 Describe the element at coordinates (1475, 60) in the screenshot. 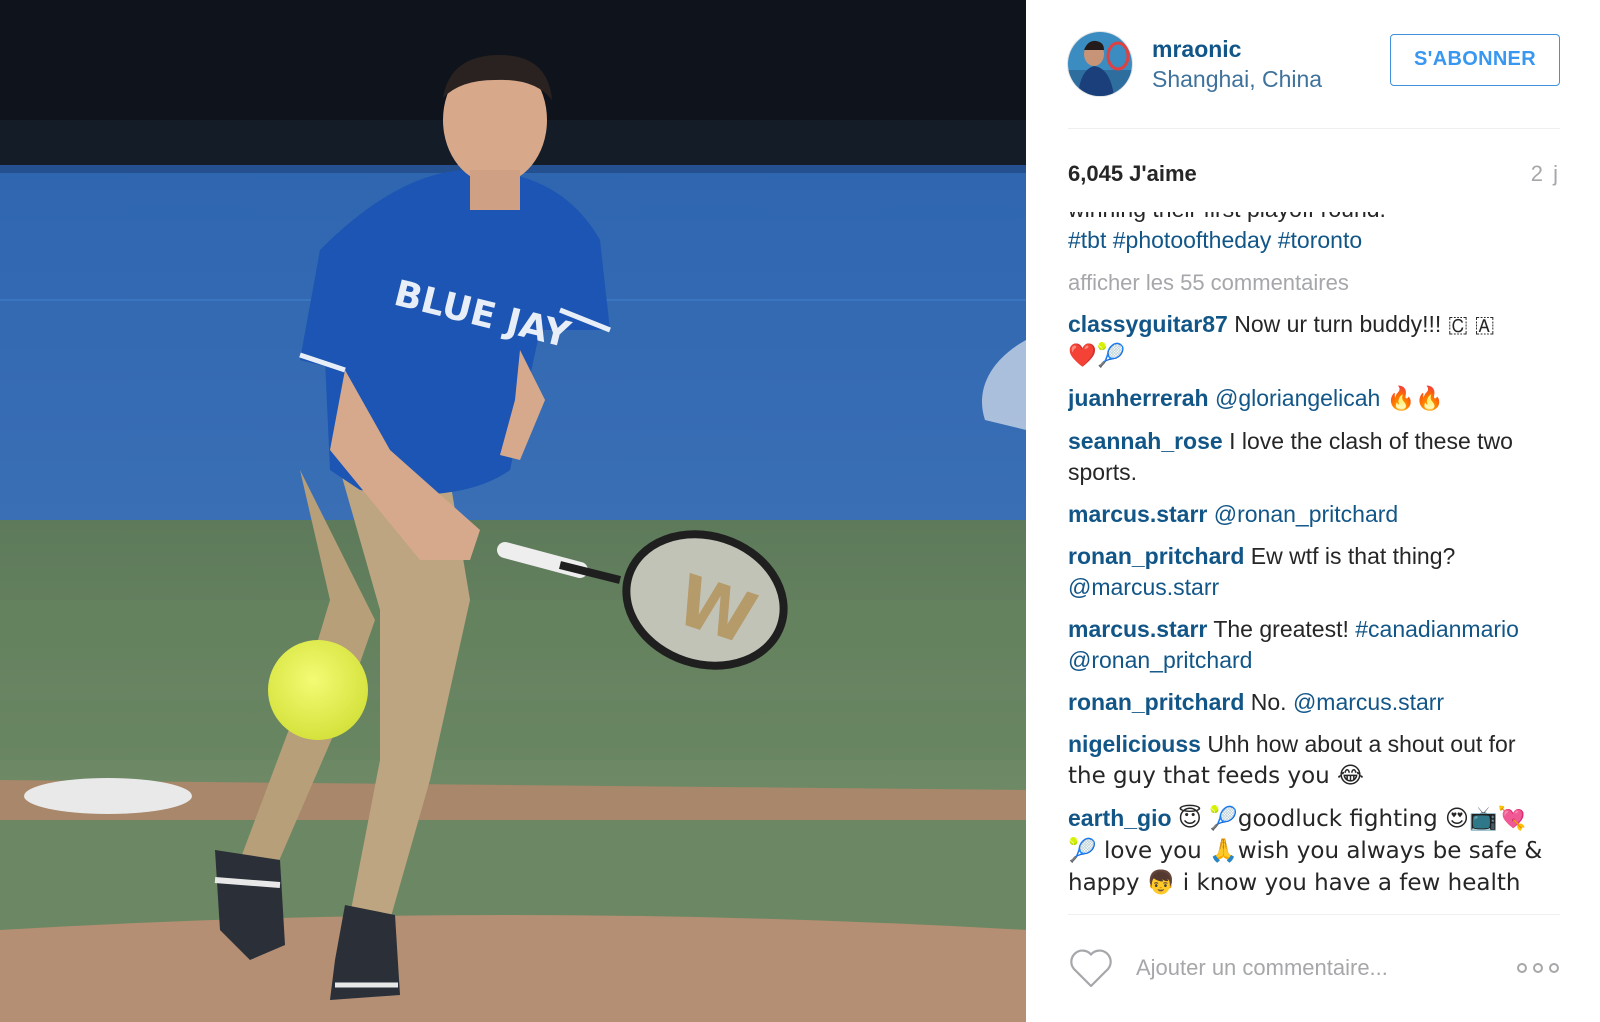

I see `follow-button: S'ABONNER` at that location.